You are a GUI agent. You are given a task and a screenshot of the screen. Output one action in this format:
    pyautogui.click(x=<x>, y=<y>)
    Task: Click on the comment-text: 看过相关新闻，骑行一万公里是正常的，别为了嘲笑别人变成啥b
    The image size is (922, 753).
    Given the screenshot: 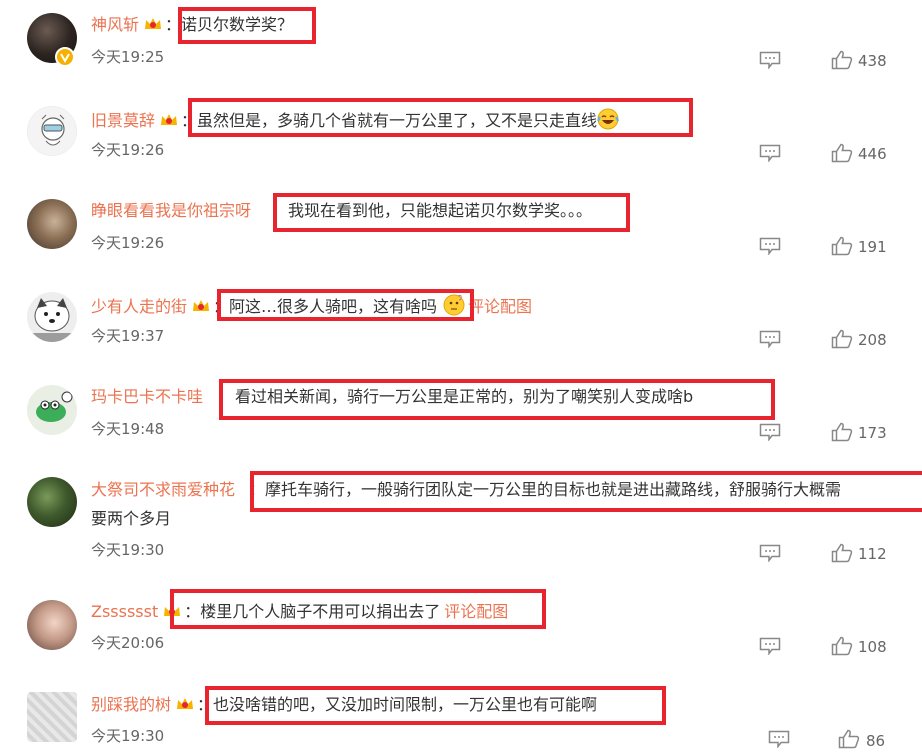 What is the action you would take?
    pyautogui.click(x=464, y=396)
    